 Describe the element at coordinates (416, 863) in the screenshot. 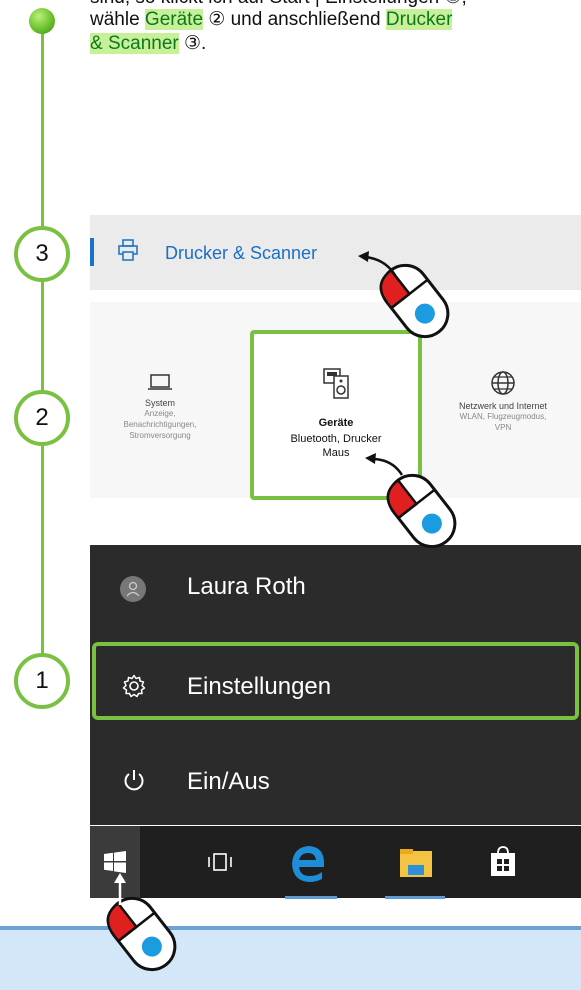

I see `file-explorer-icon` at that location.